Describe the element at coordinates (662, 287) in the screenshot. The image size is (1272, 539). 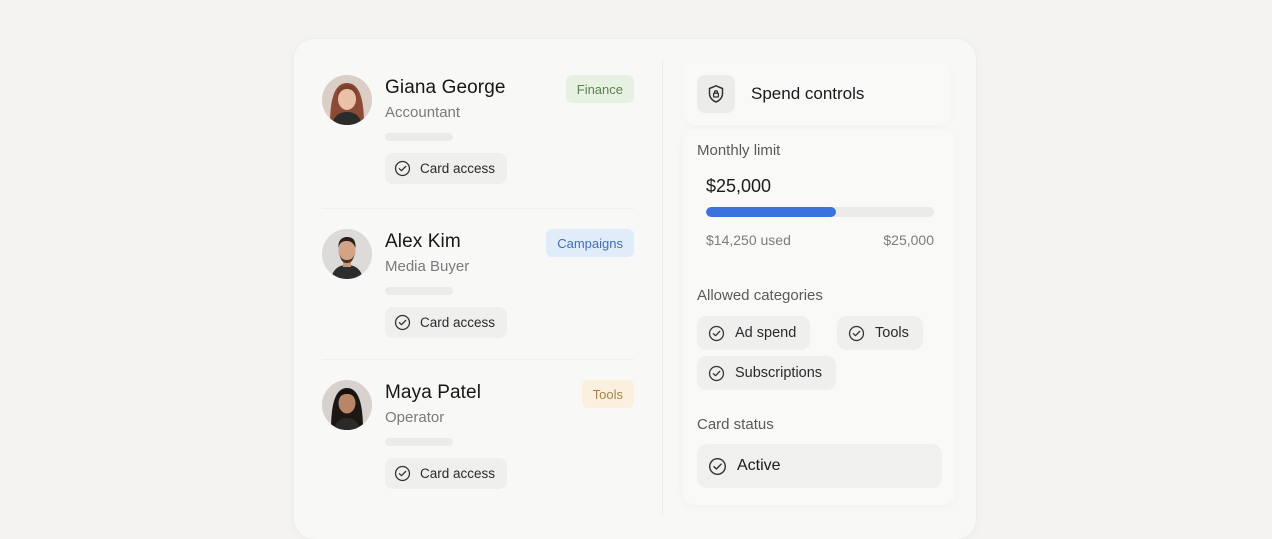
I see `column-divider` at that location.